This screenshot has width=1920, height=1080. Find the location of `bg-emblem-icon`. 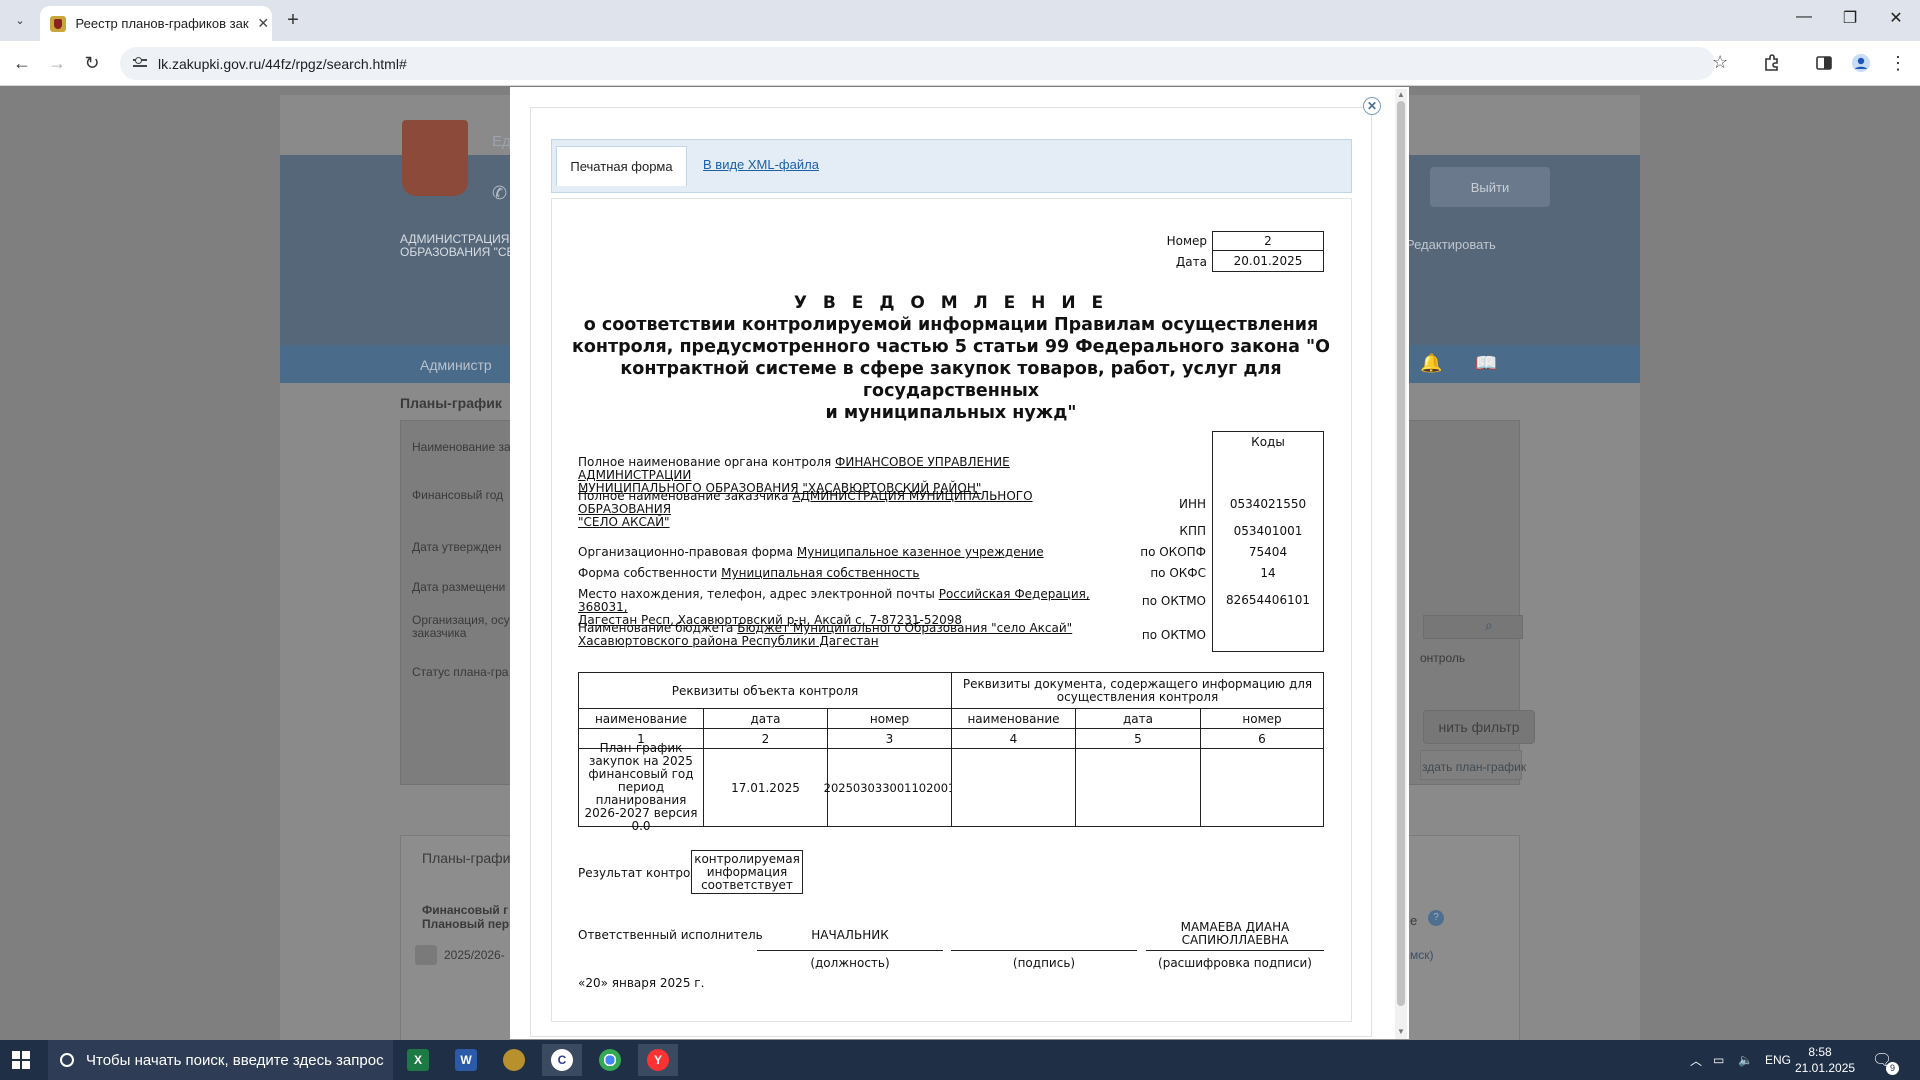

bg-emblem-icon is located at coordinates (435, 158).